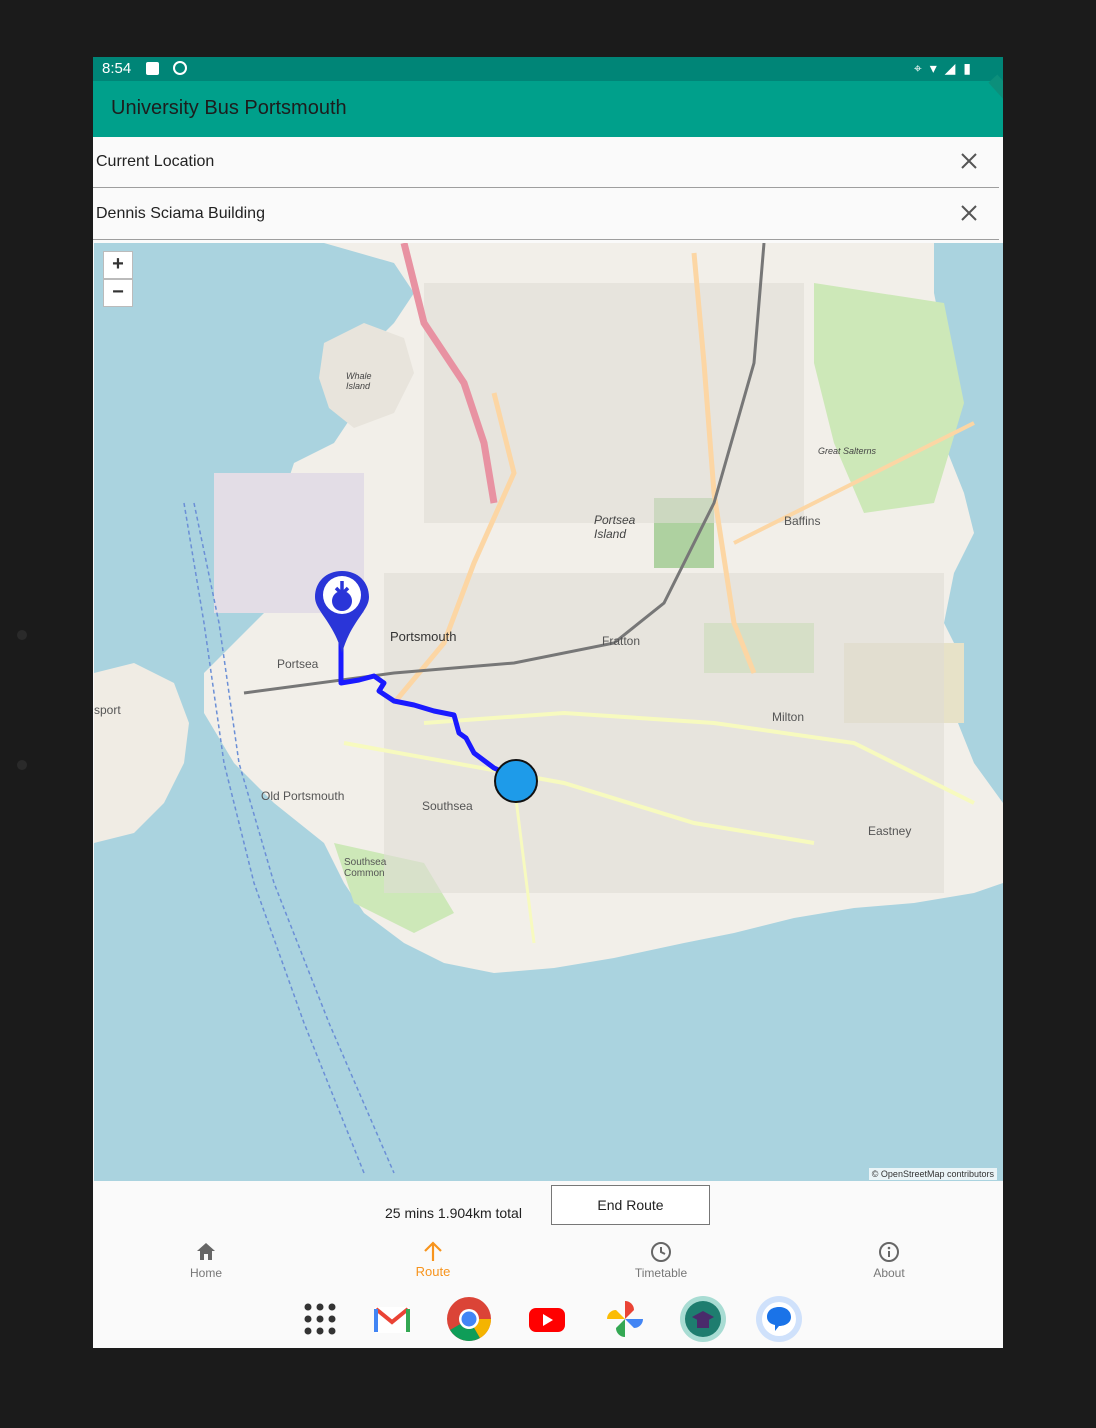 The height and width of the screenshot is (1428, 1096). Describe the element at coordinates (298, 664) in the screenshot. I see `label-portsea: Portsea` at that location.